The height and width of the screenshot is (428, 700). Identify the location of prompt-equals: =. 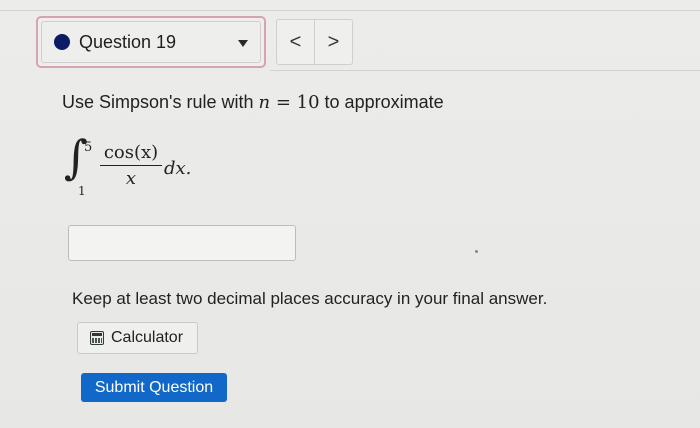
(283, 102).